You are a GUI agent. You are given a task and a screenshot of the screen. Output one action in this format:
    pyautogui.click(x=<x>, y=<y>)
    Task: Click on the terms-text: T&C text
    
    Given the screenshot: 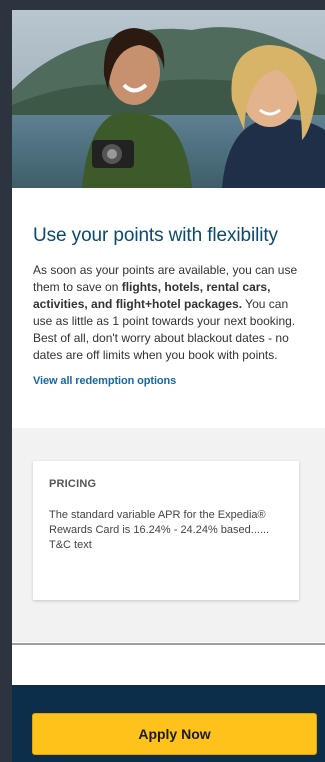 What is the action you would take?
    pyautogui.click(x=70, y=545)
    